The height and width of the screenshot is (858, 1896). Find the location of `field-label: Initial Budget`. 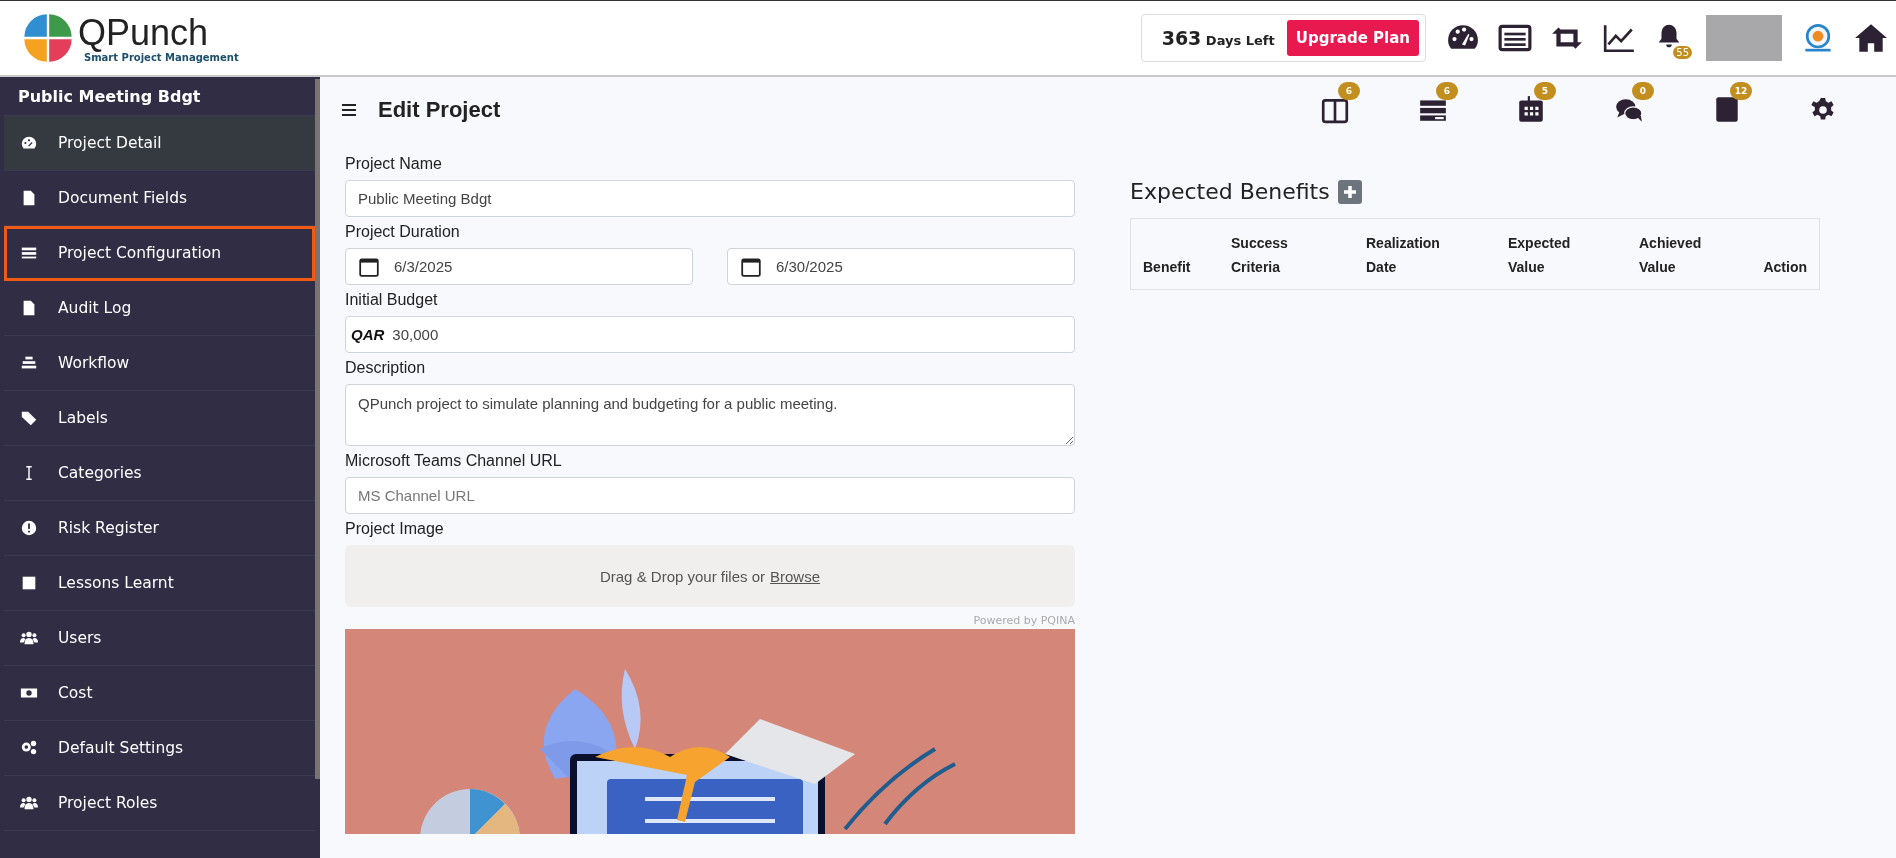

field-label: Initial Budget is located at coordinates (392, 300).